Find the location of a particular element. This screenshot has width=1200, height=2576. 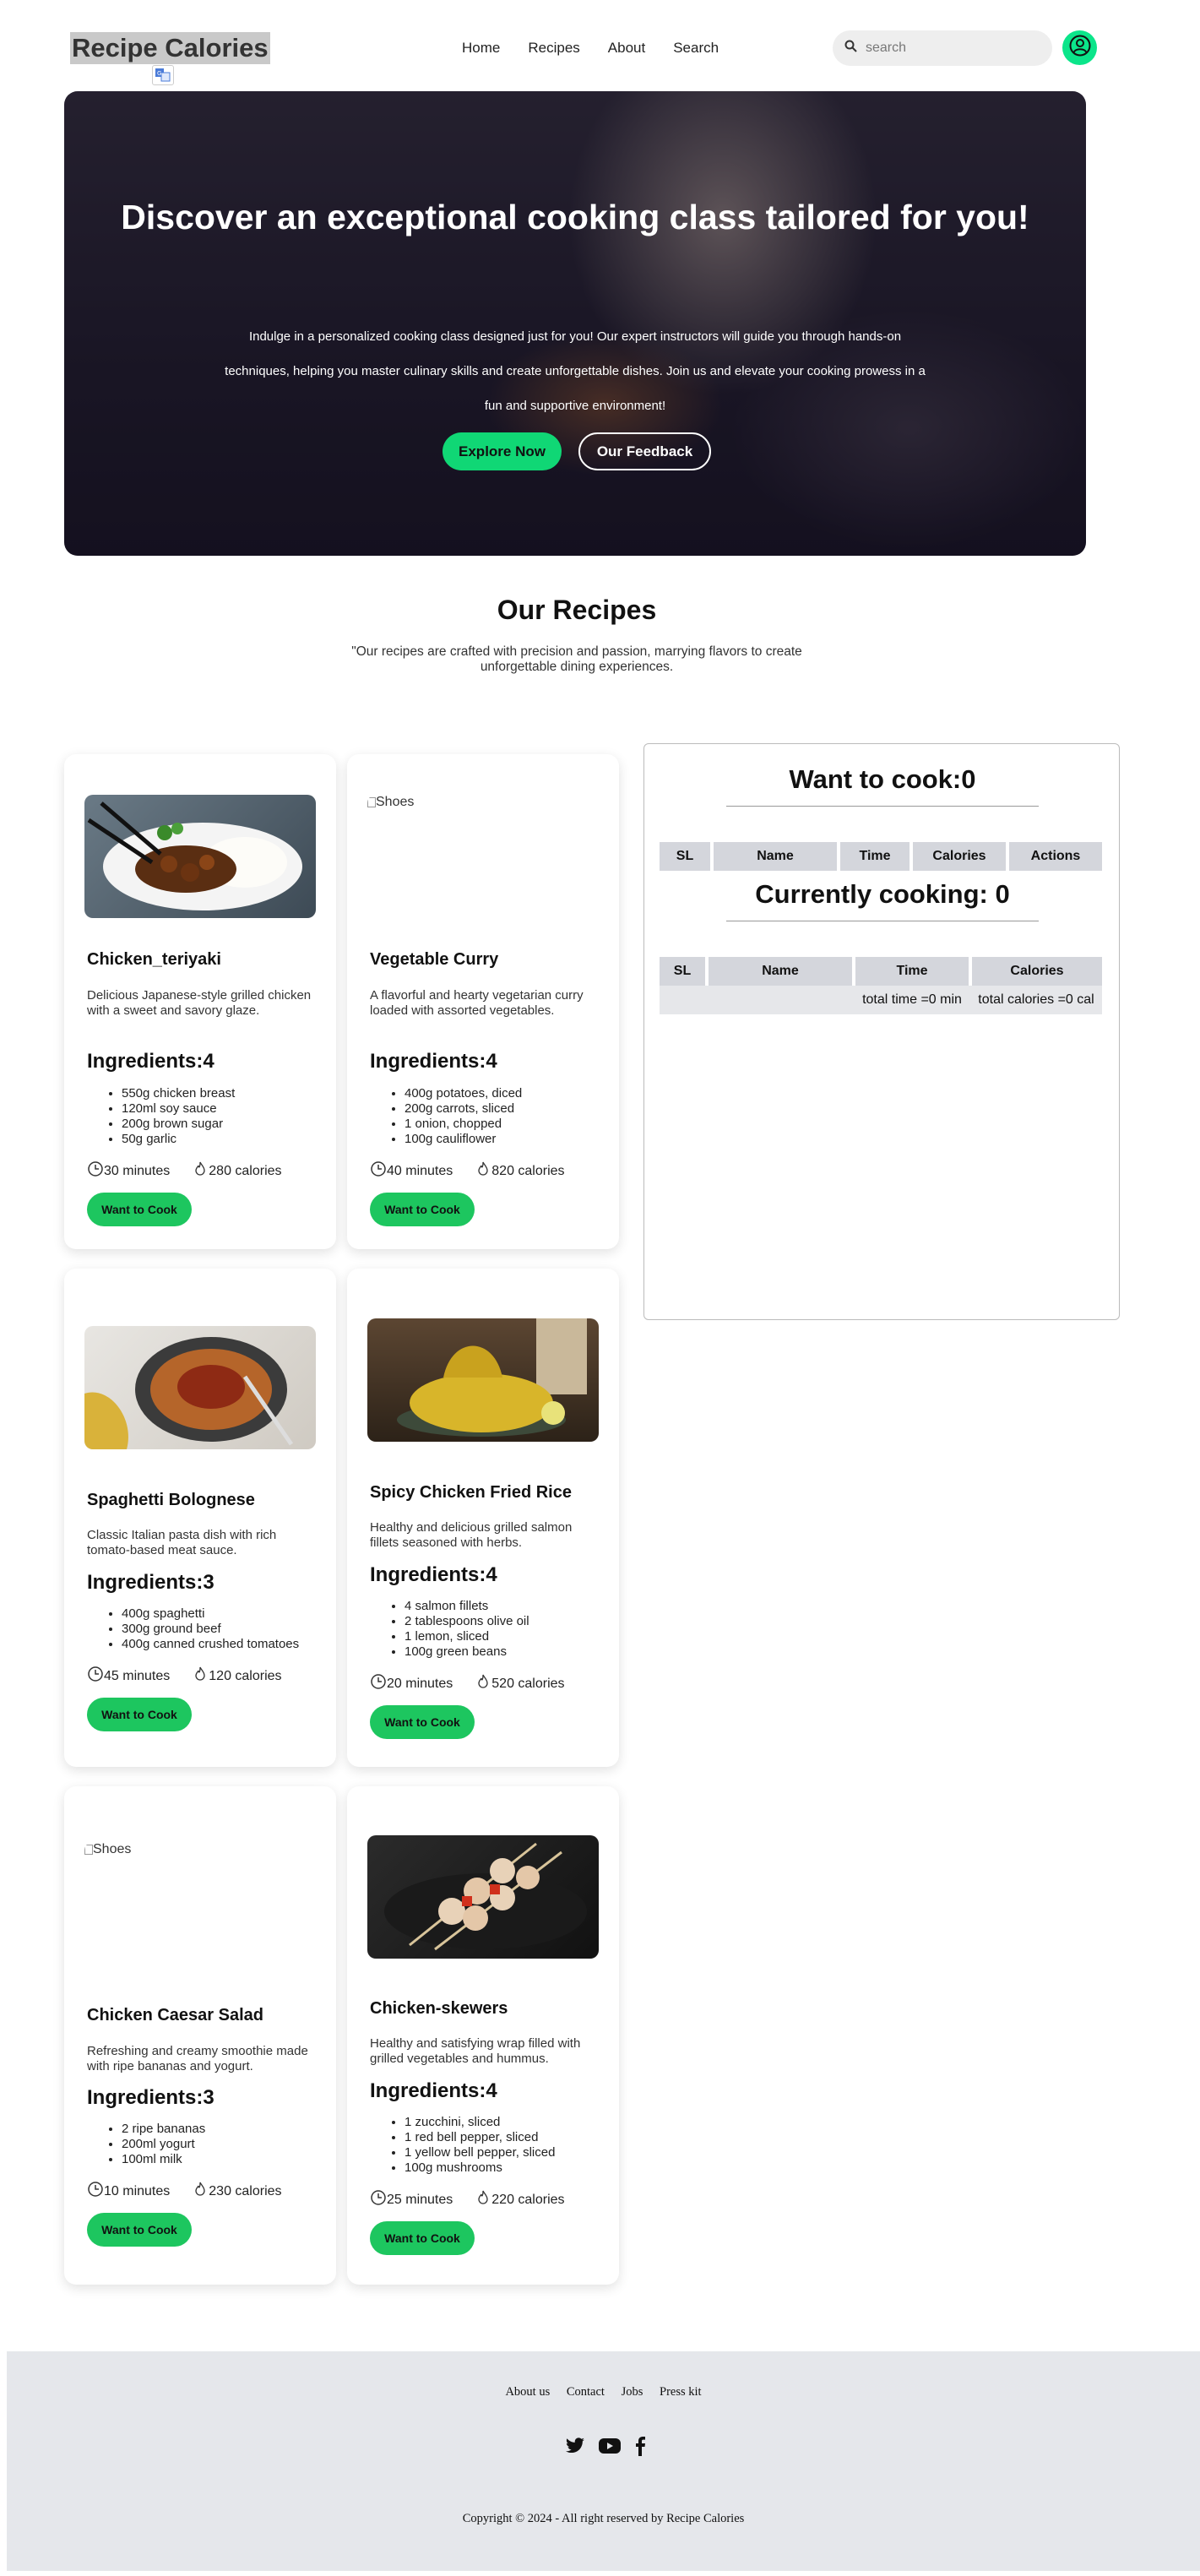

recipe-calories-group: 820 calories is located at coordinates (520, 1171).